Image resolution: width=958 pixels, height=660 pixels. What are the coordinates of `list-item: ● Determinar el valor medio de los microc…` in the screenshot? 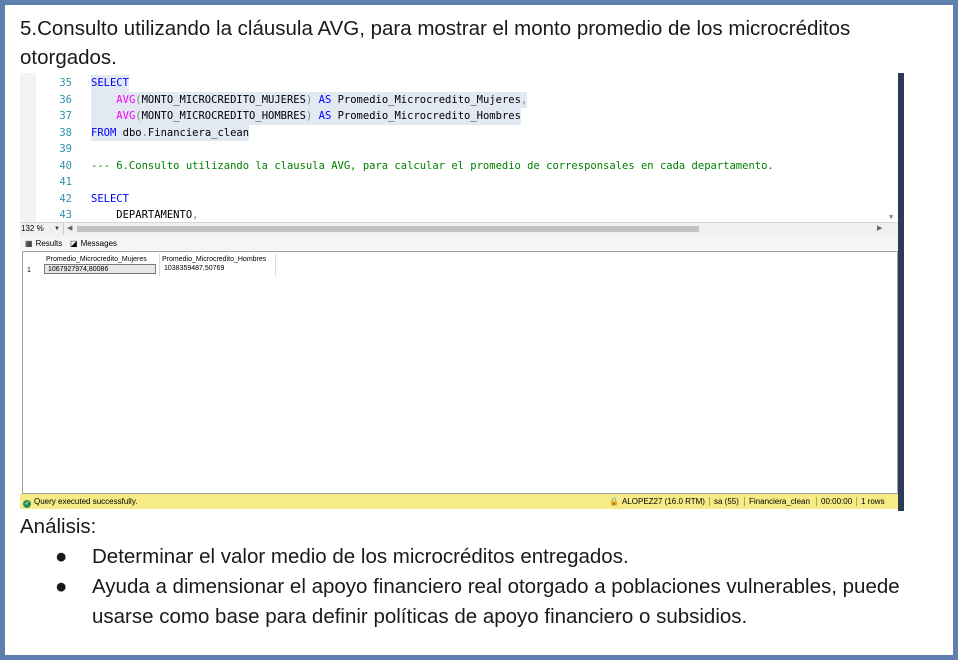 It's located at (495, 557).